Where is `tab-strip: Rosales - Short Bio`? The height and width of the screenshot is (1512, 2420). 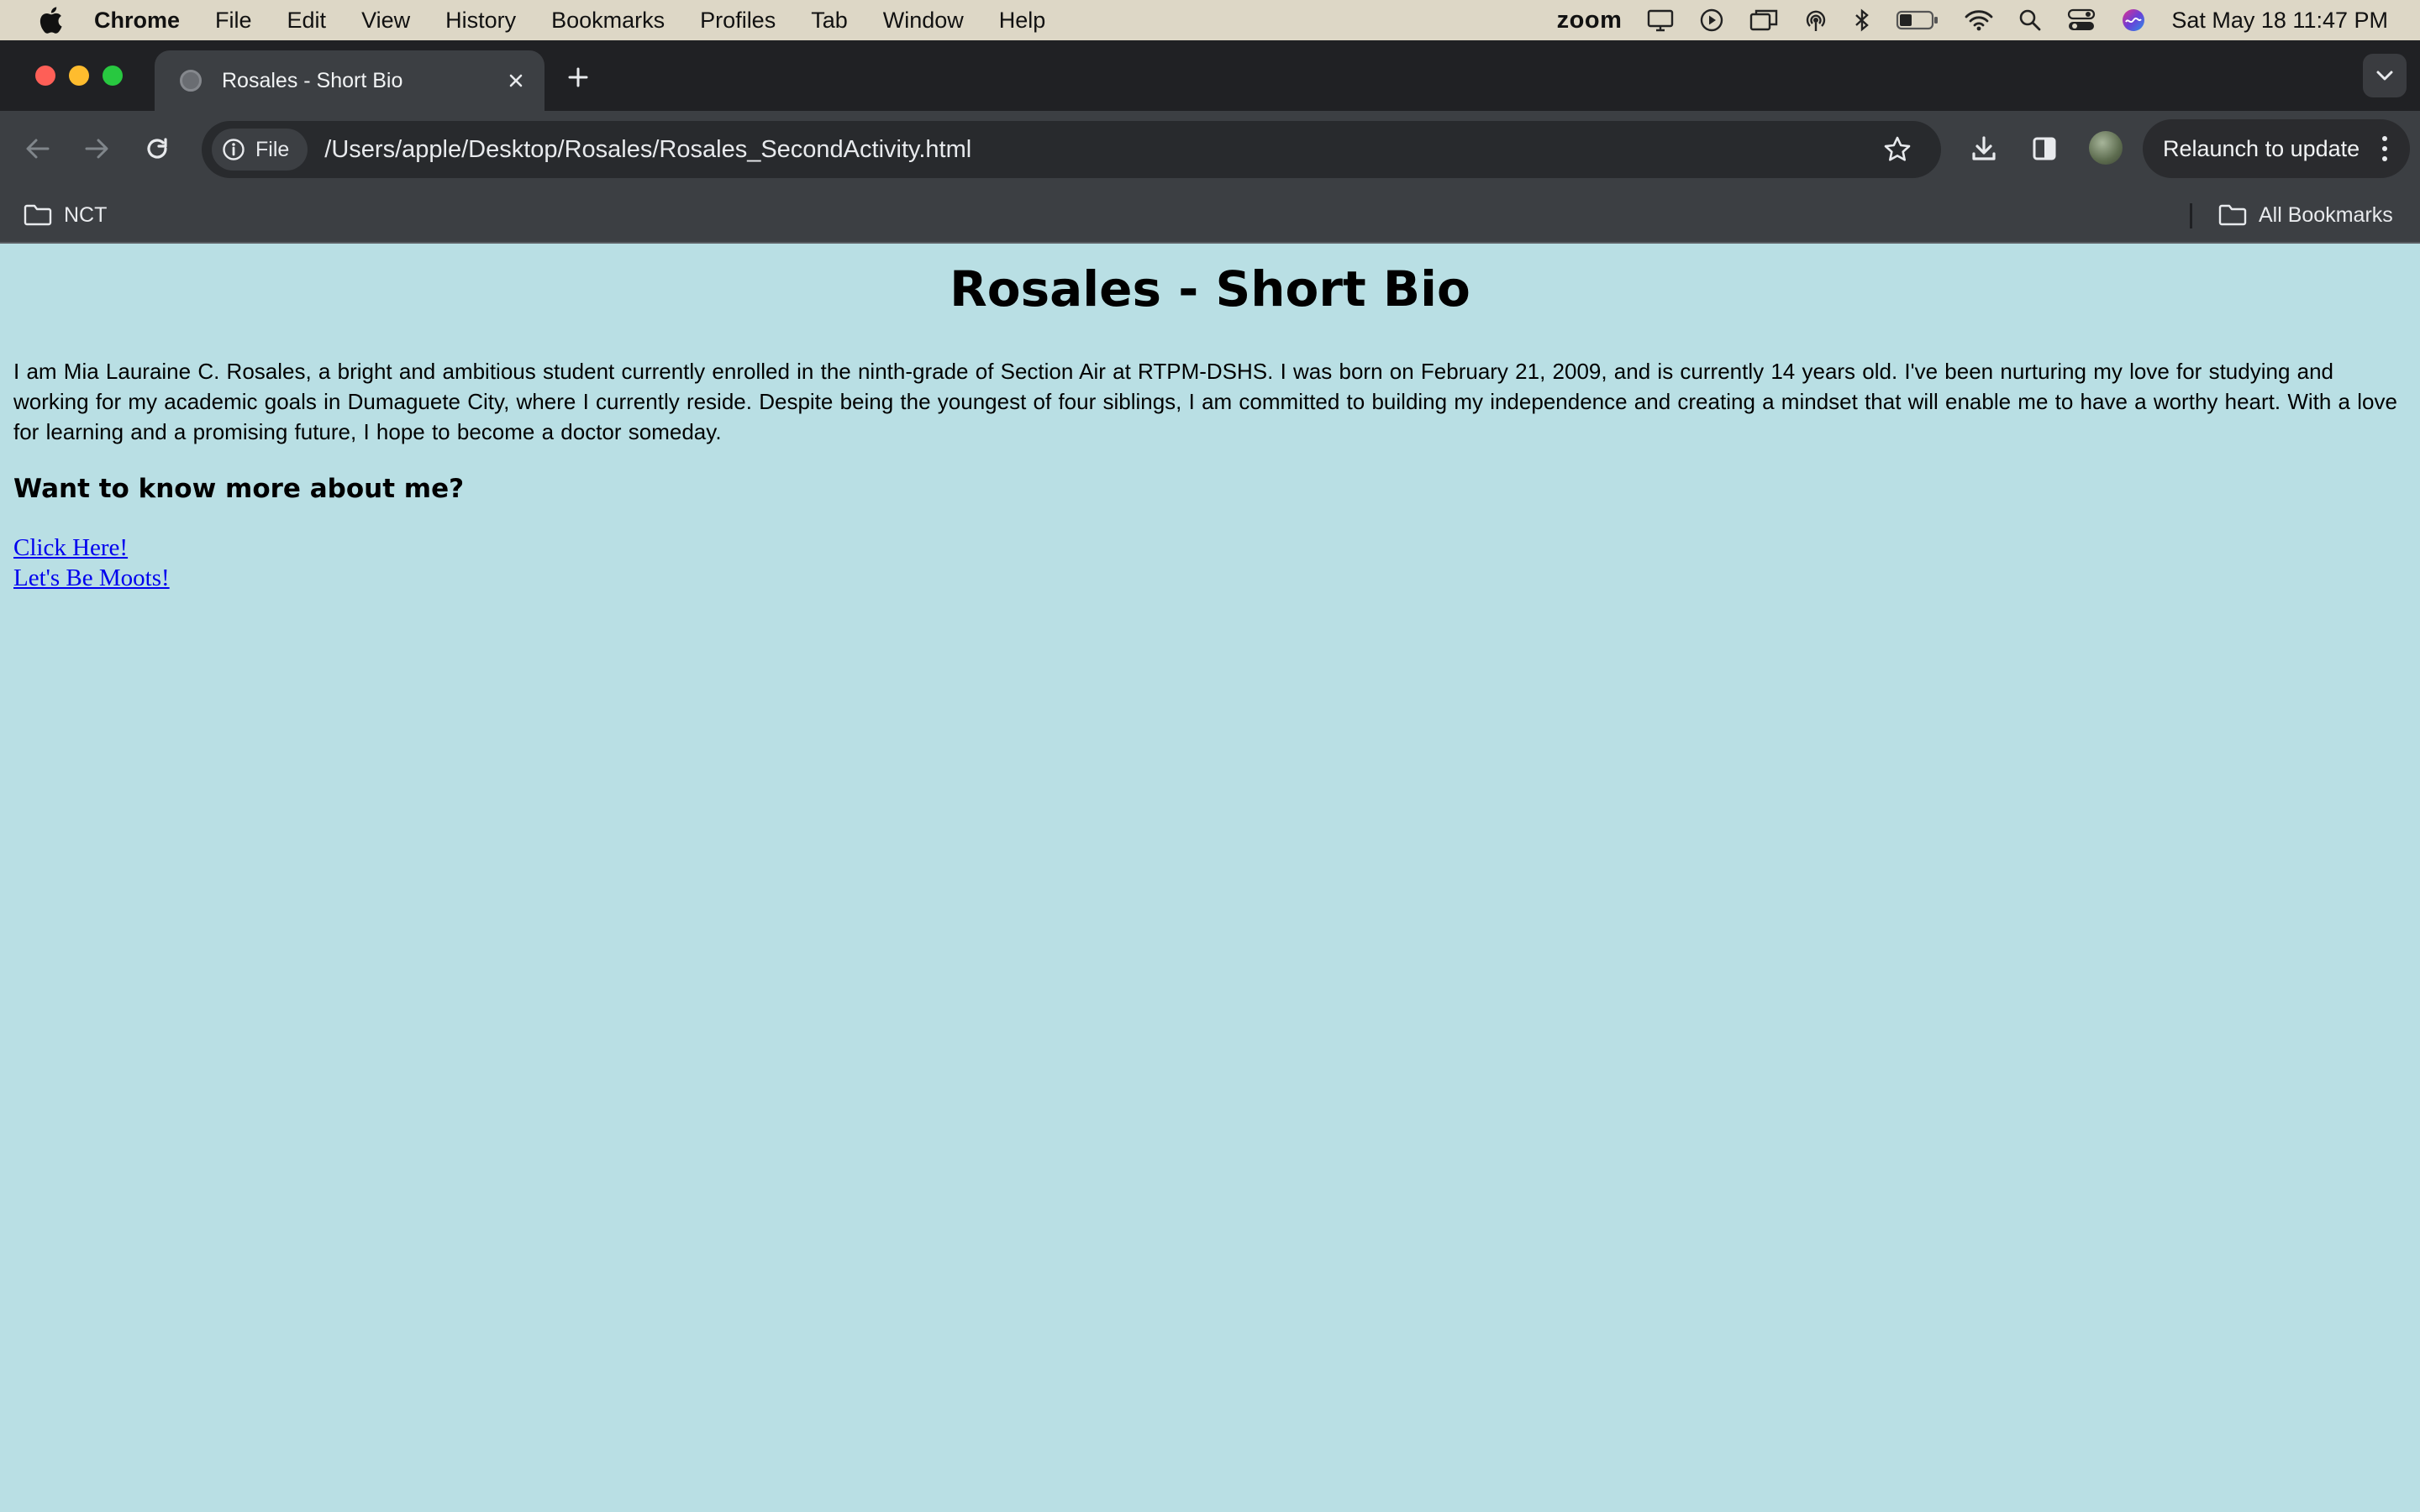
tab-strip: Rosales - Short Bio is located at coordinates (1210, 75).